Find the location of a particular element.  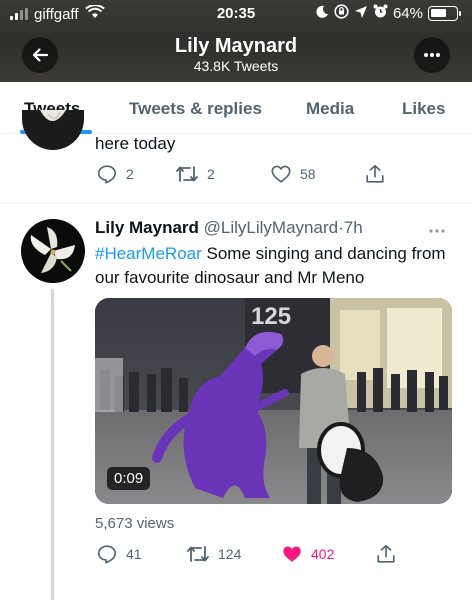

retweet-button: 124 is located at coordinates (233, 554).